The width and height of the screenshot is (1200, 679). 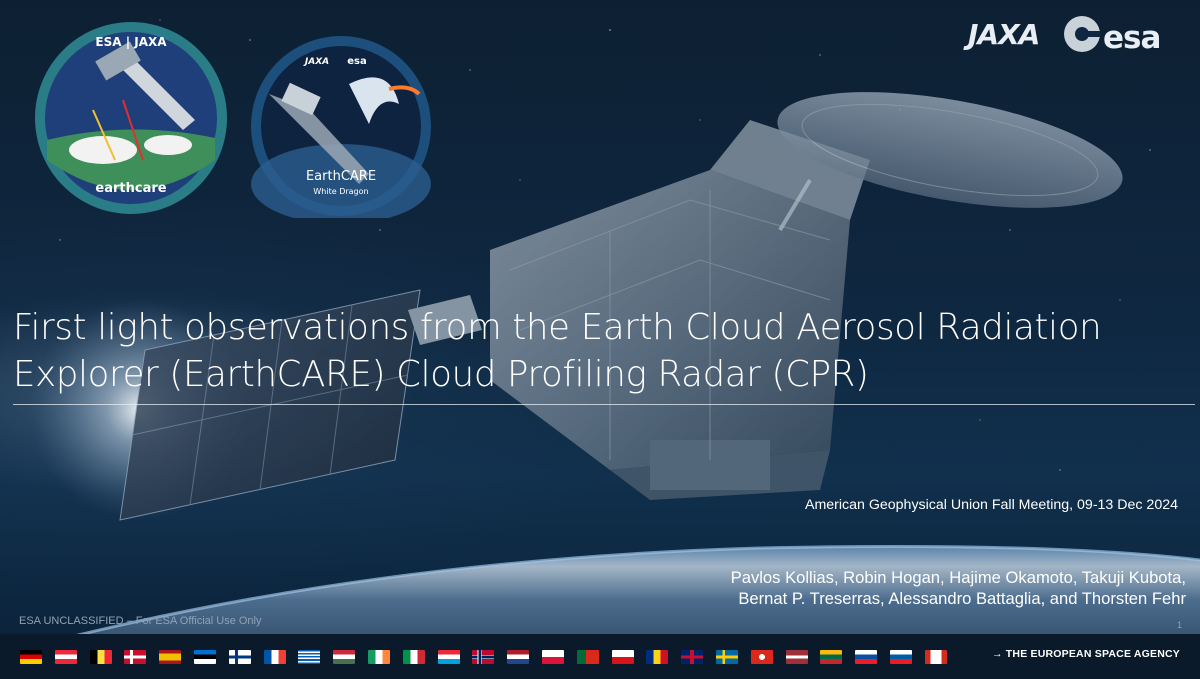 I want to click on earthcare-mission-patch: ESA | JAXA earthcare, so click(x=131, y=118).